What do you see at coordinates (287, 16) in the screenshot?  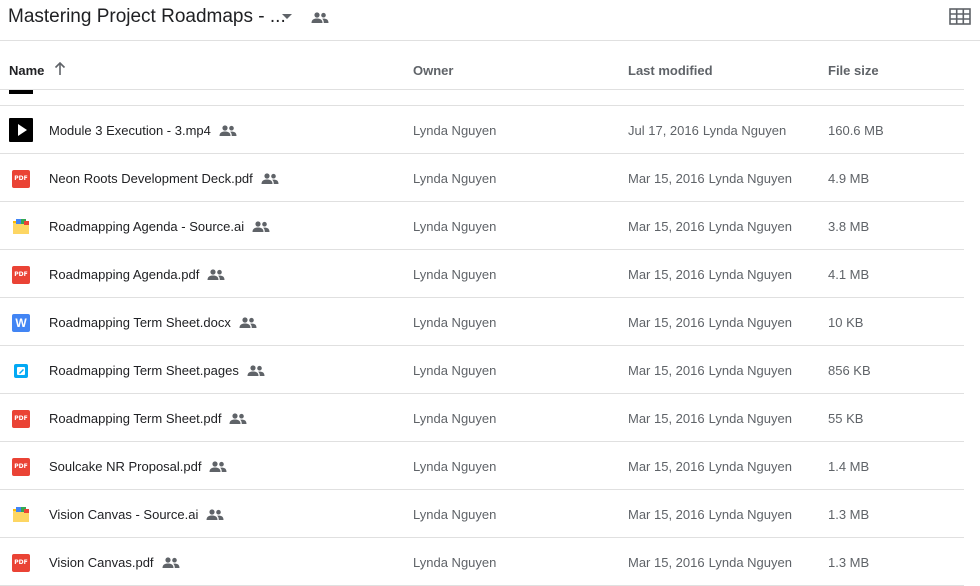 I see `folder-menu-caret-icon` at bounding box center [287, 16].